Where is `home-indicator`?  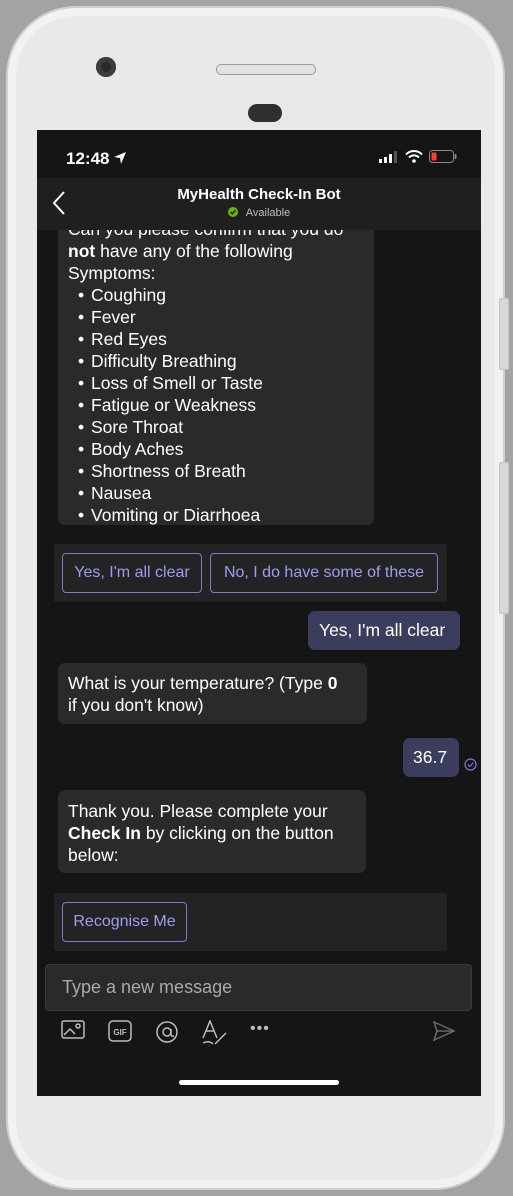 home-indicator is located at coordinates (259, 1082).